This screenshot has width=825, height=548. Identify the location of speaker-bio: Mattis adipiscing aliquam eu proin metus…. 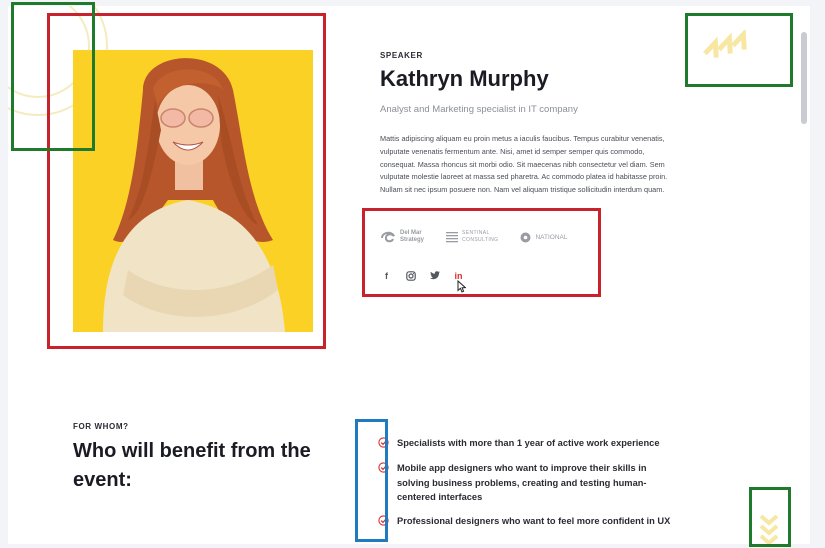
(524, 164).